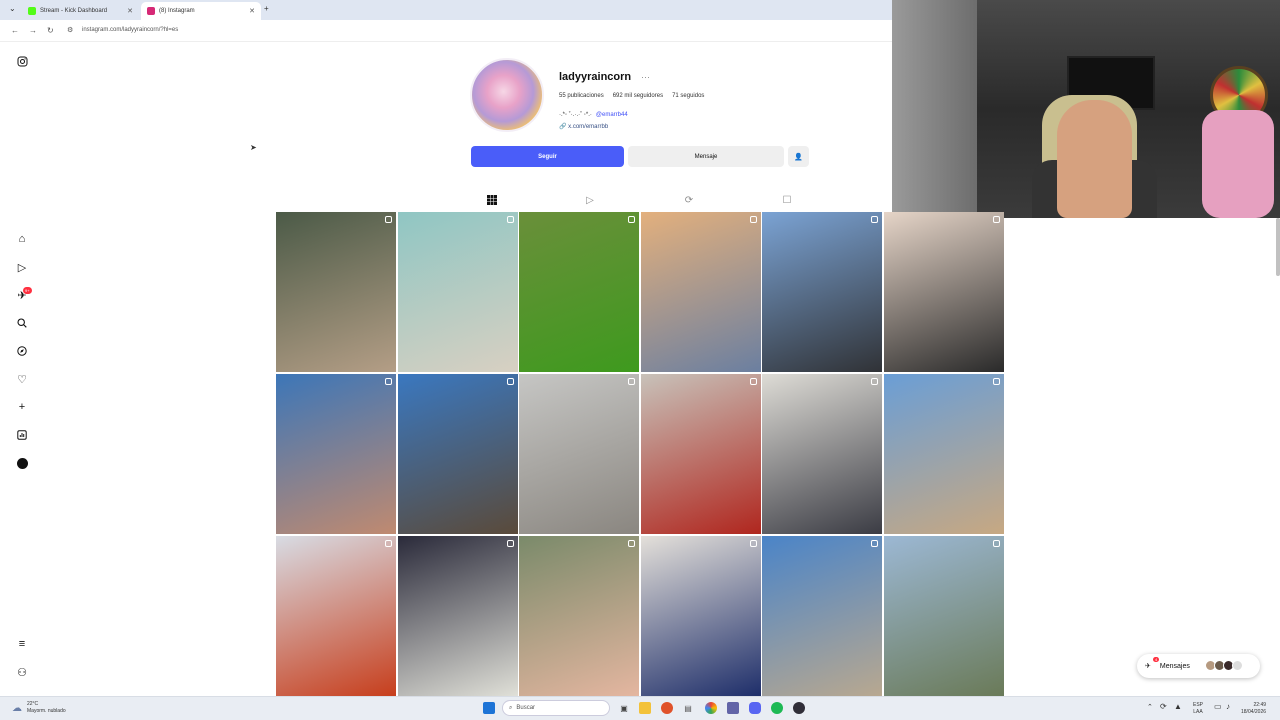  What do you see at coordinates (798, 156) in the screenshot?
I see `suggested-users-icon: 👤` at bounding box center [798, 156].